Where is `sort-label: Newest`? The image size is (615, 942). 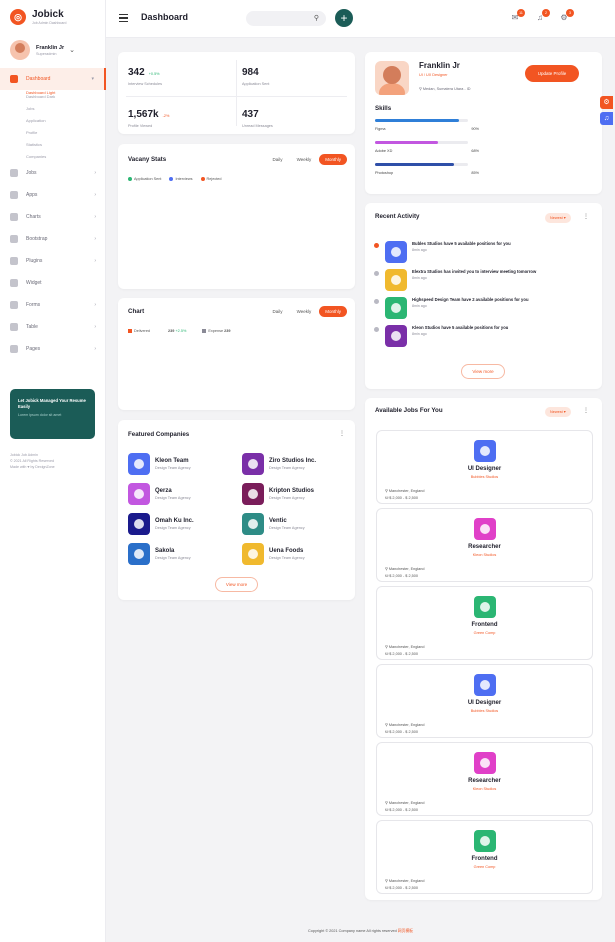 sort-label: Newest is located at coordinates (556, 218).